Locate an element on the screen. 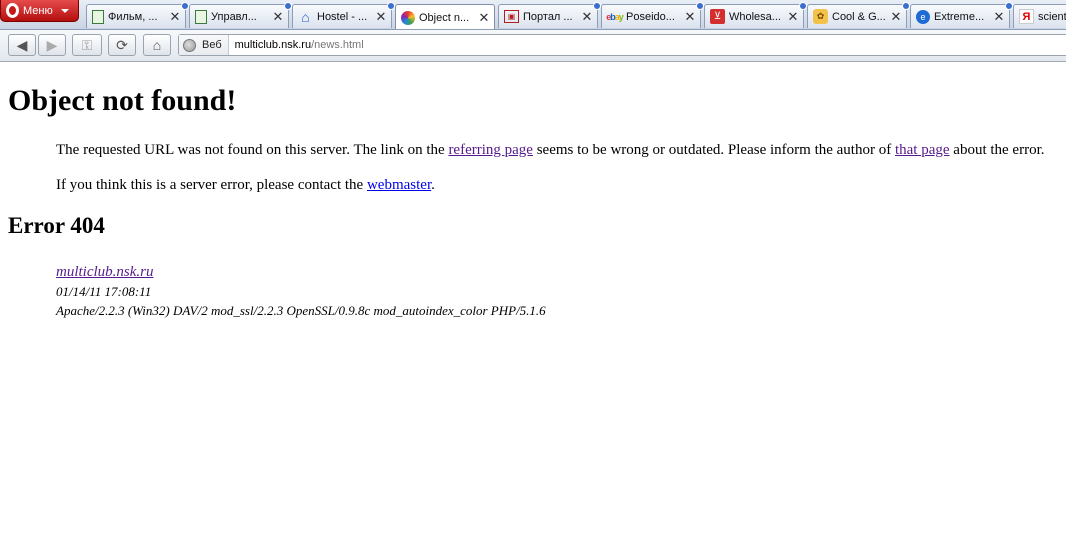 This screenshot has height=553, width=1066. paragraph-text: about the error. is located at coordinates (997, 150).